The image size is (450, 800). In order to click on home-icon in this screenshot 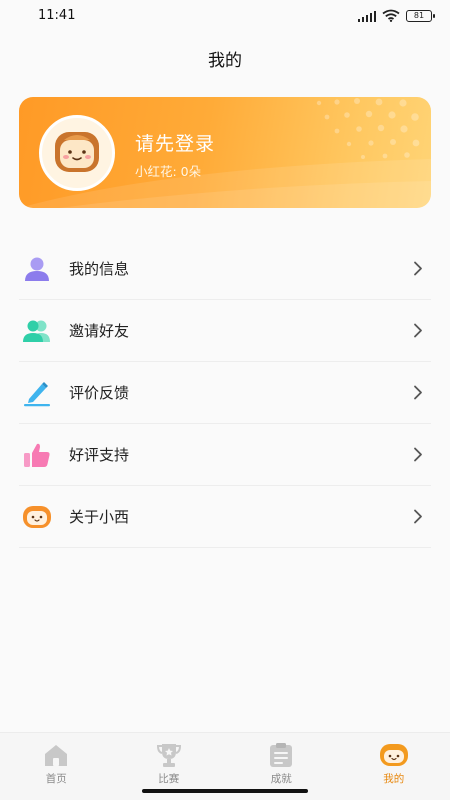, I will do `click(56, 755)`.